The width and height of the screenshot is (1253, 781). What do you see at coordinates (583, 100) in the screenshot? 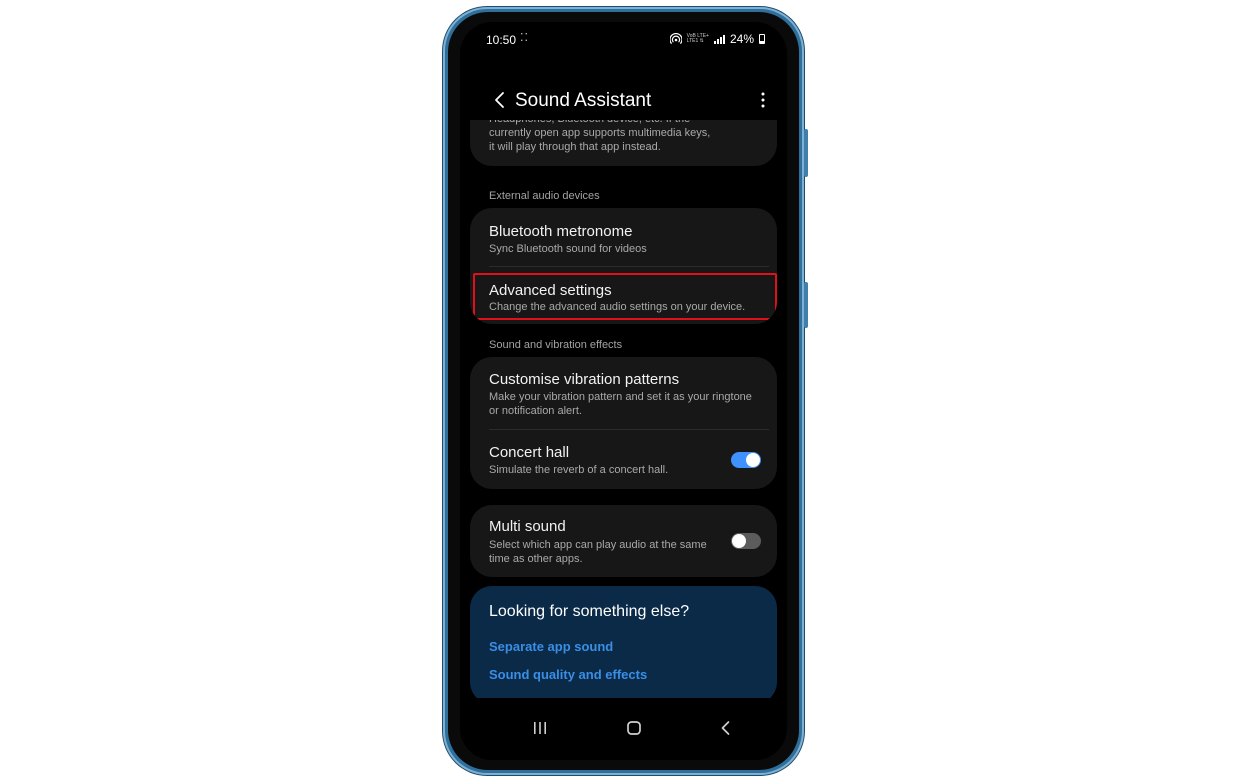
I see `page-title: Sound Assistant` at bounding box center [583, 100].